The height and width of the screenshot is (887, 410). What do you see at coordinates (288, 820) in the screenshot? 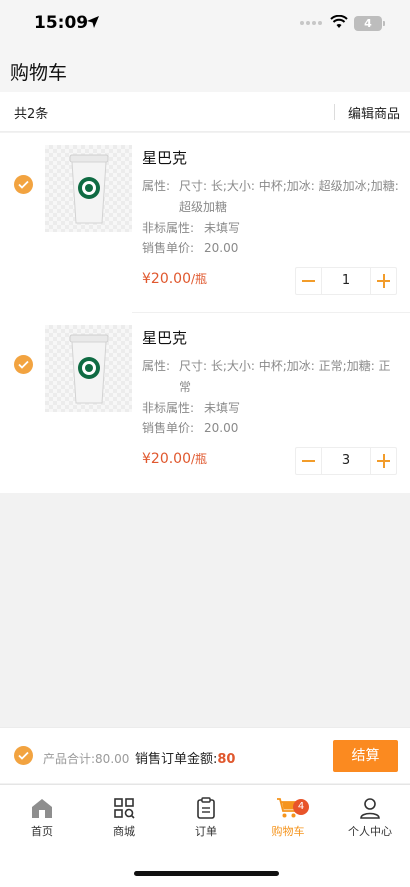
I see `tab-cart: 4 购物车` at bounding box center [288, 820].